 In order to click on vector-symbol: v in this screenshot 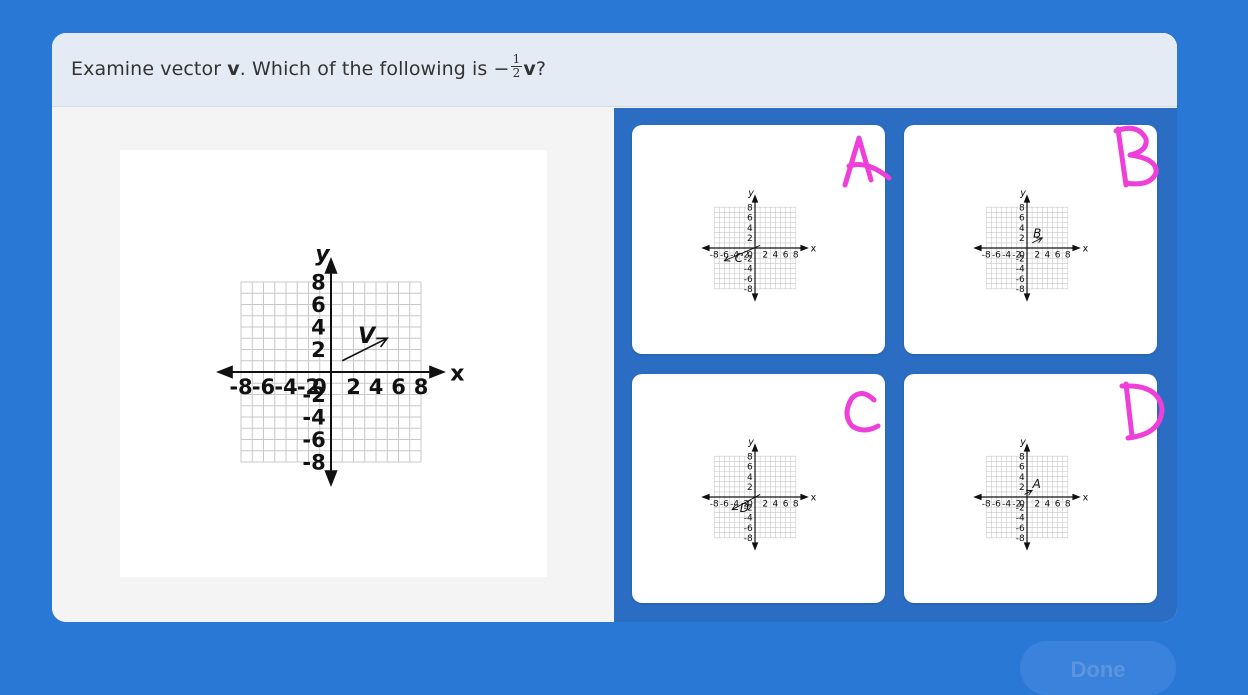, I will do `click(233, 69)`.